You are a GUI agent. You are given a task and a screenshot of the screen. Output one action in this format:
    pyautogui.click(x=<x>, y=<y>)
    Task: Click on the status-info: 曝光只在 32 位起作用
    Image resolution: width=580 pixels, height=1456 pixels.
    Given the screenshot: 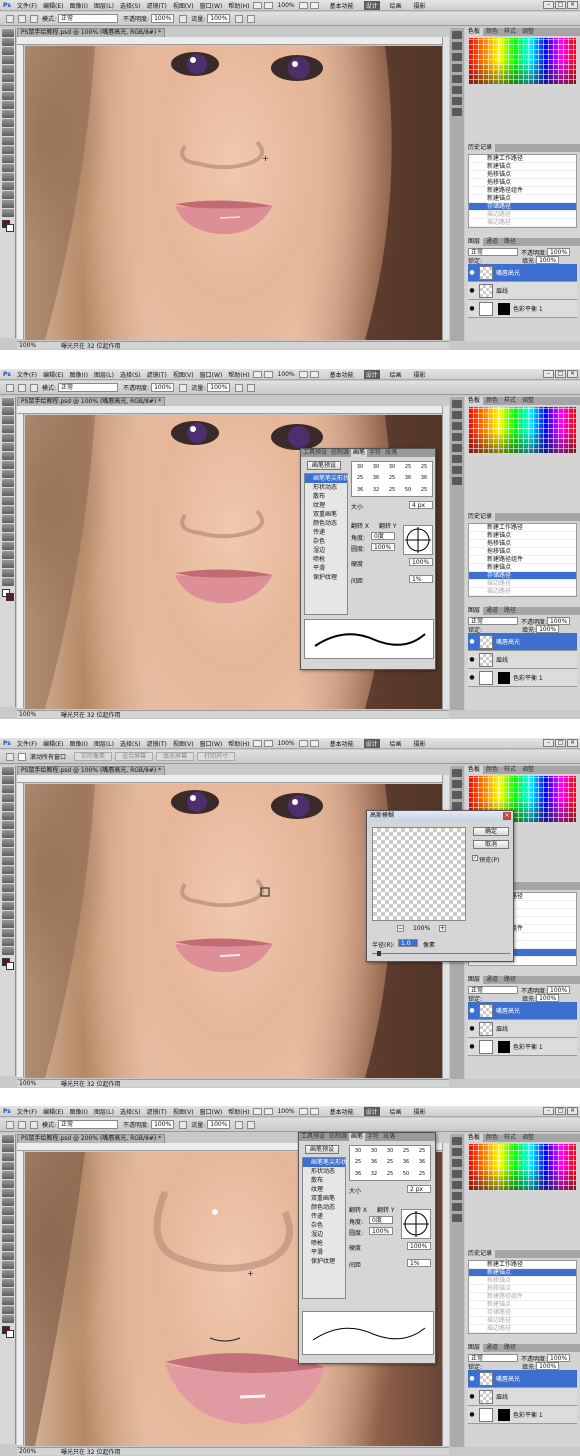 What is the action you would take?
    pyautogui.click(x=78, y=1083)
    